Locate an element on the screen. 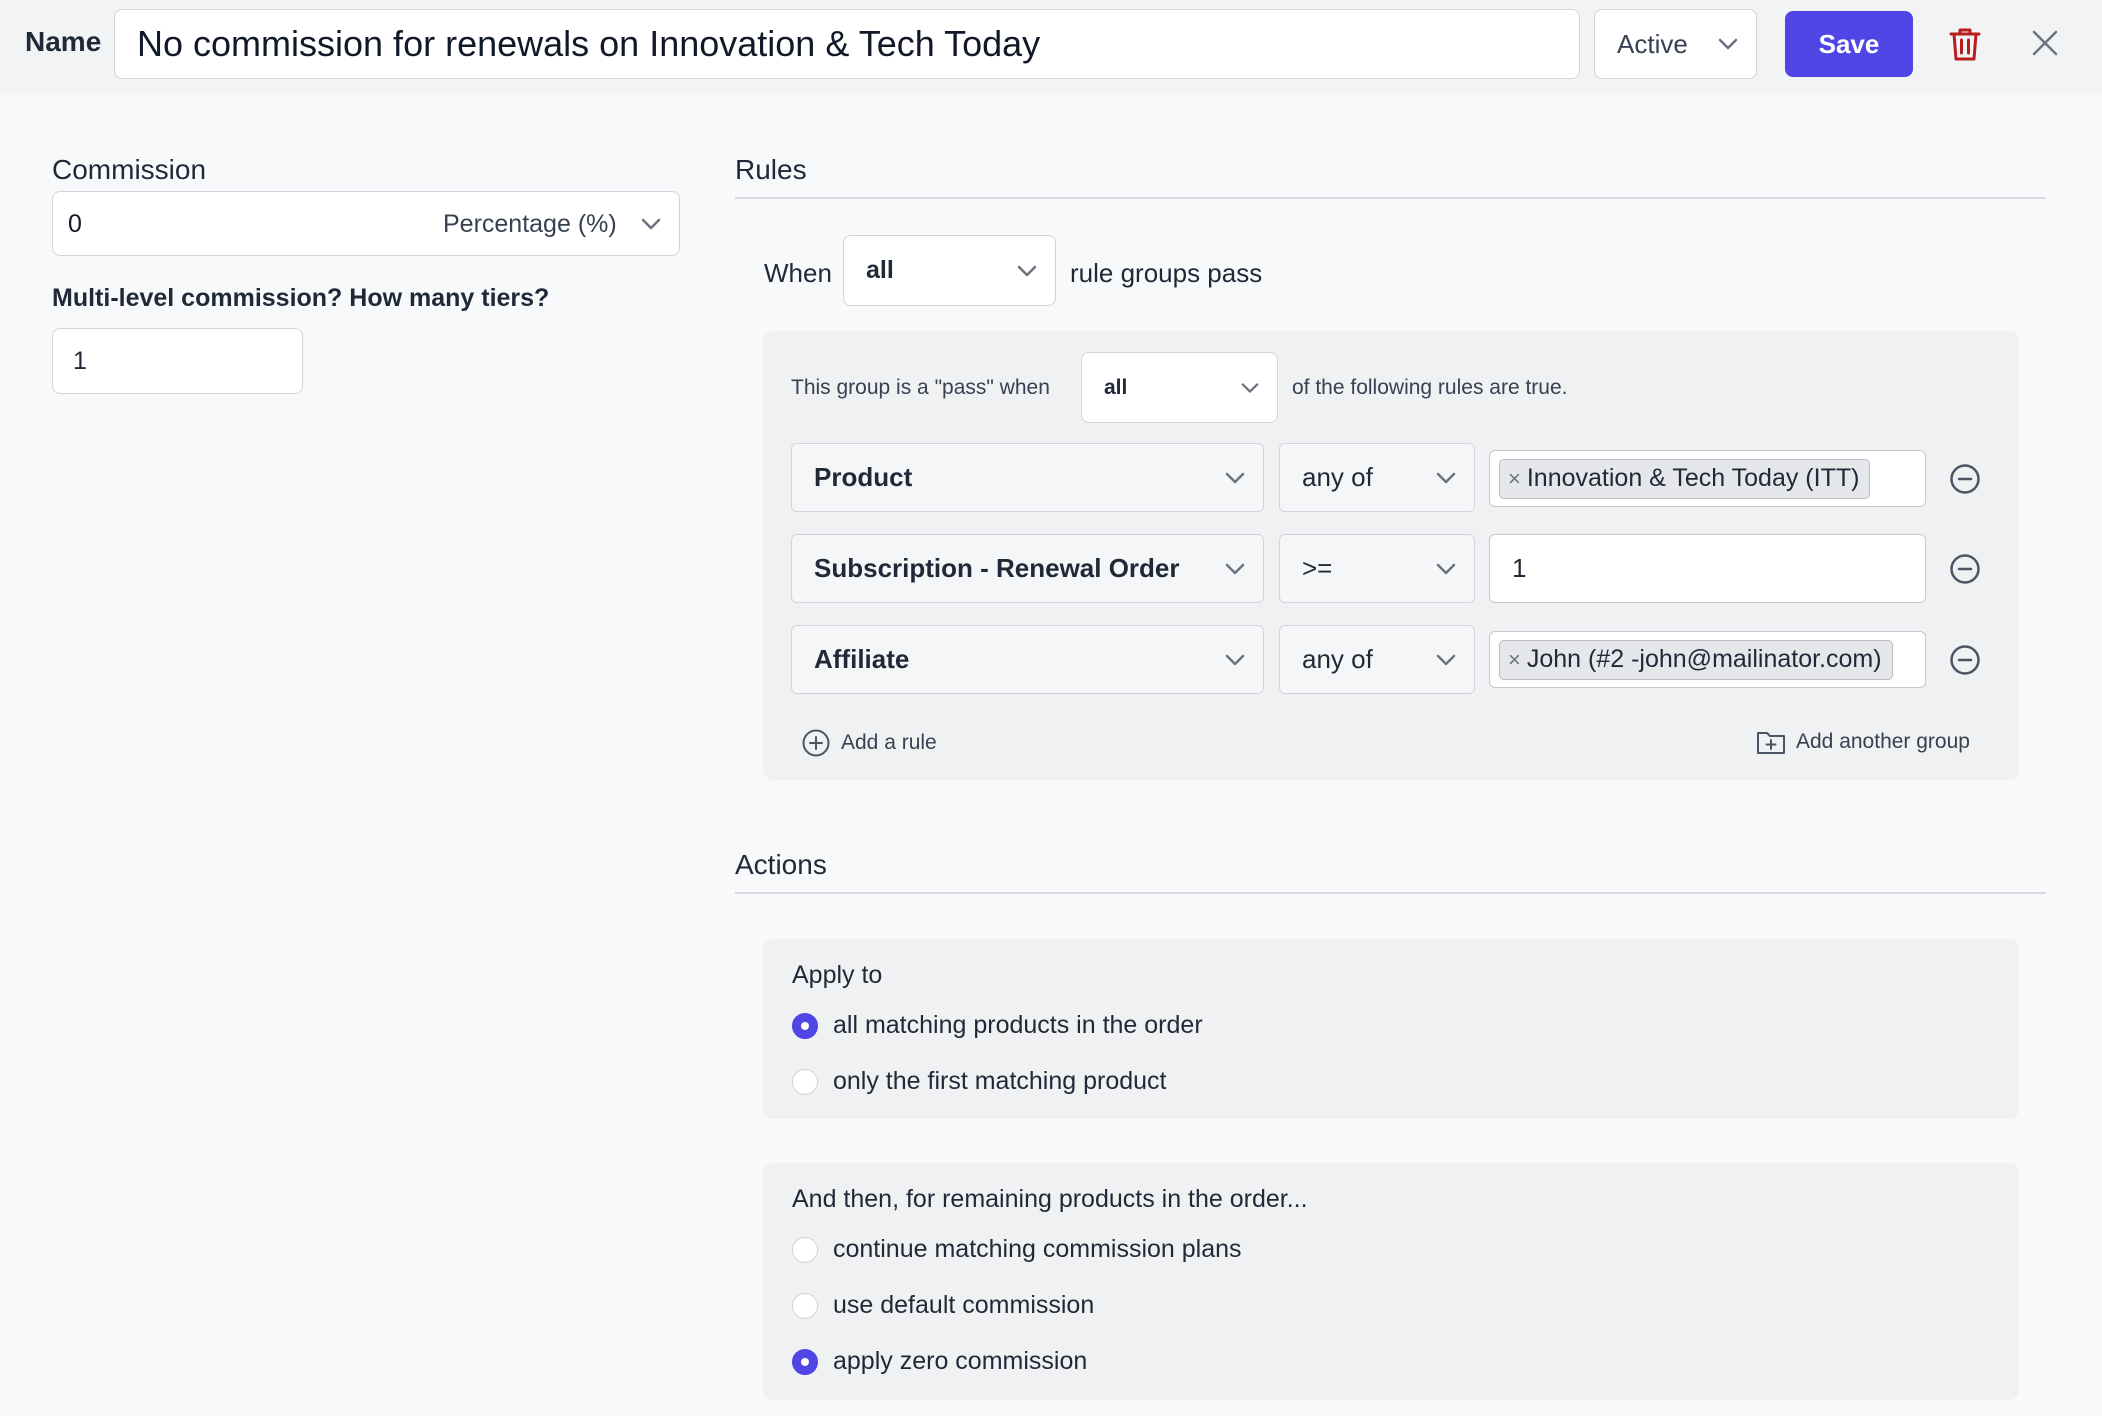 The width and height of the screenshot is (2102, 1416). folder-plus-icon is located at coordinates (1771, 743).